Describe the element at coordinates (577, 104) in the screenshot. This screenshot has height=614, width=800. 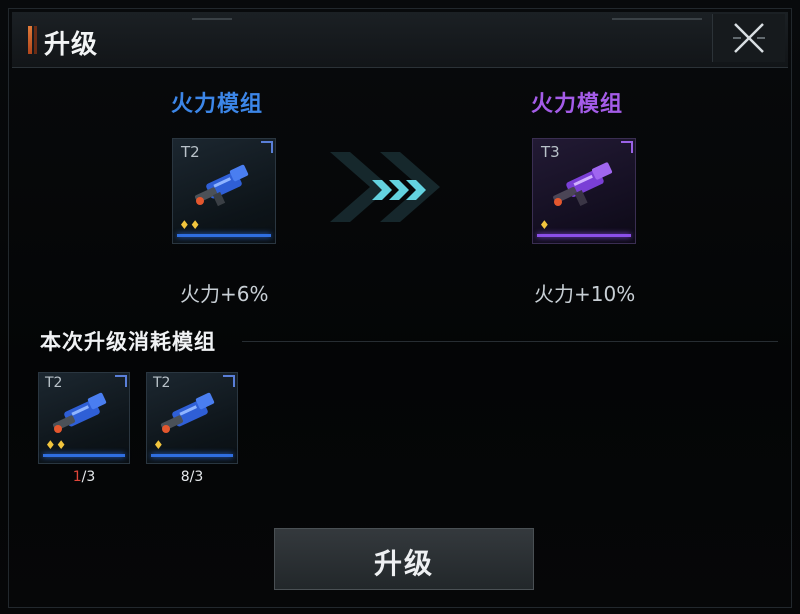
I see `upgraded-module-name: 火力模组` at that location.